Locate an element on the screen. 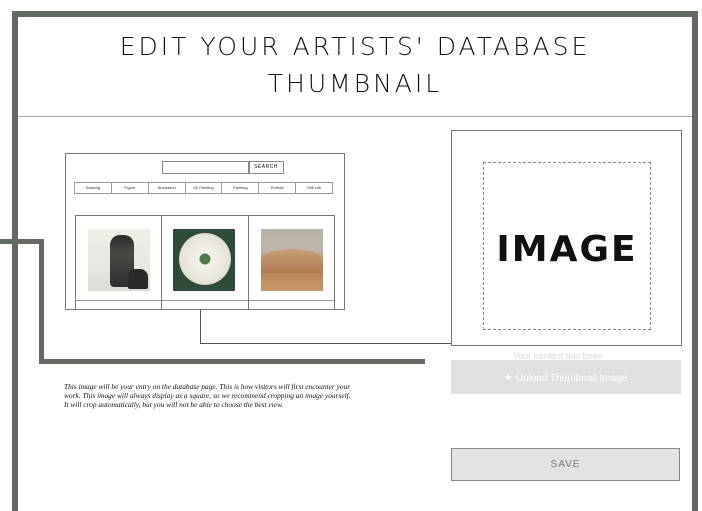  mockup-filter: Figure is located at coordinates (129, 188).